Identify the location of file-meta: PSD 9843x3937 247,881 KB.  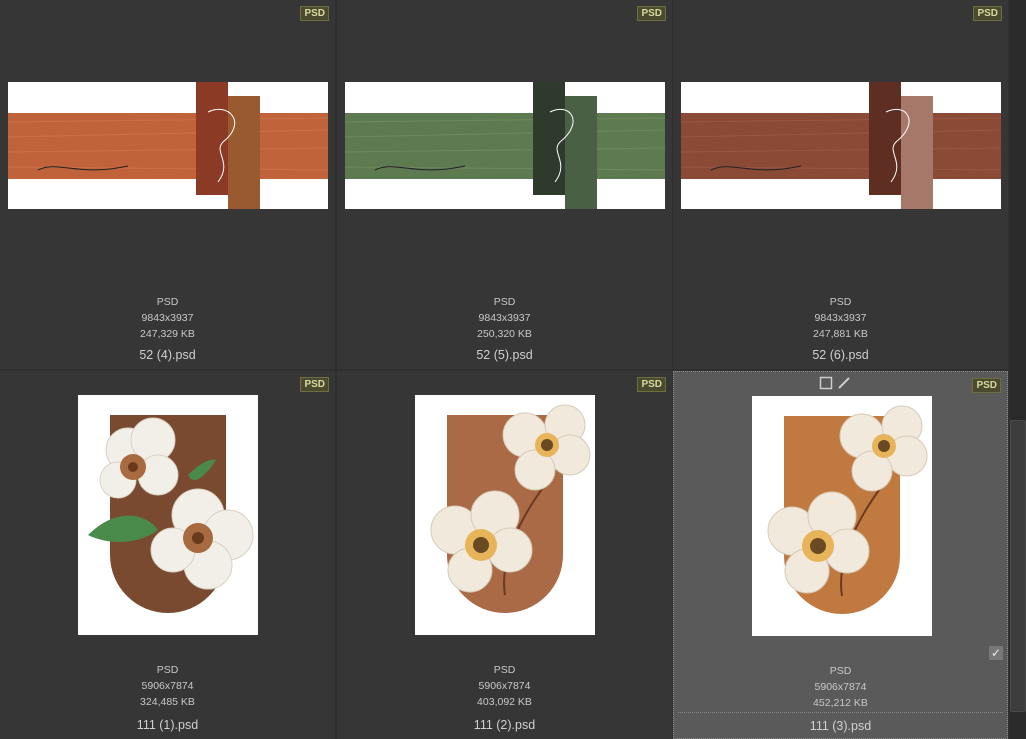
(840, 318).